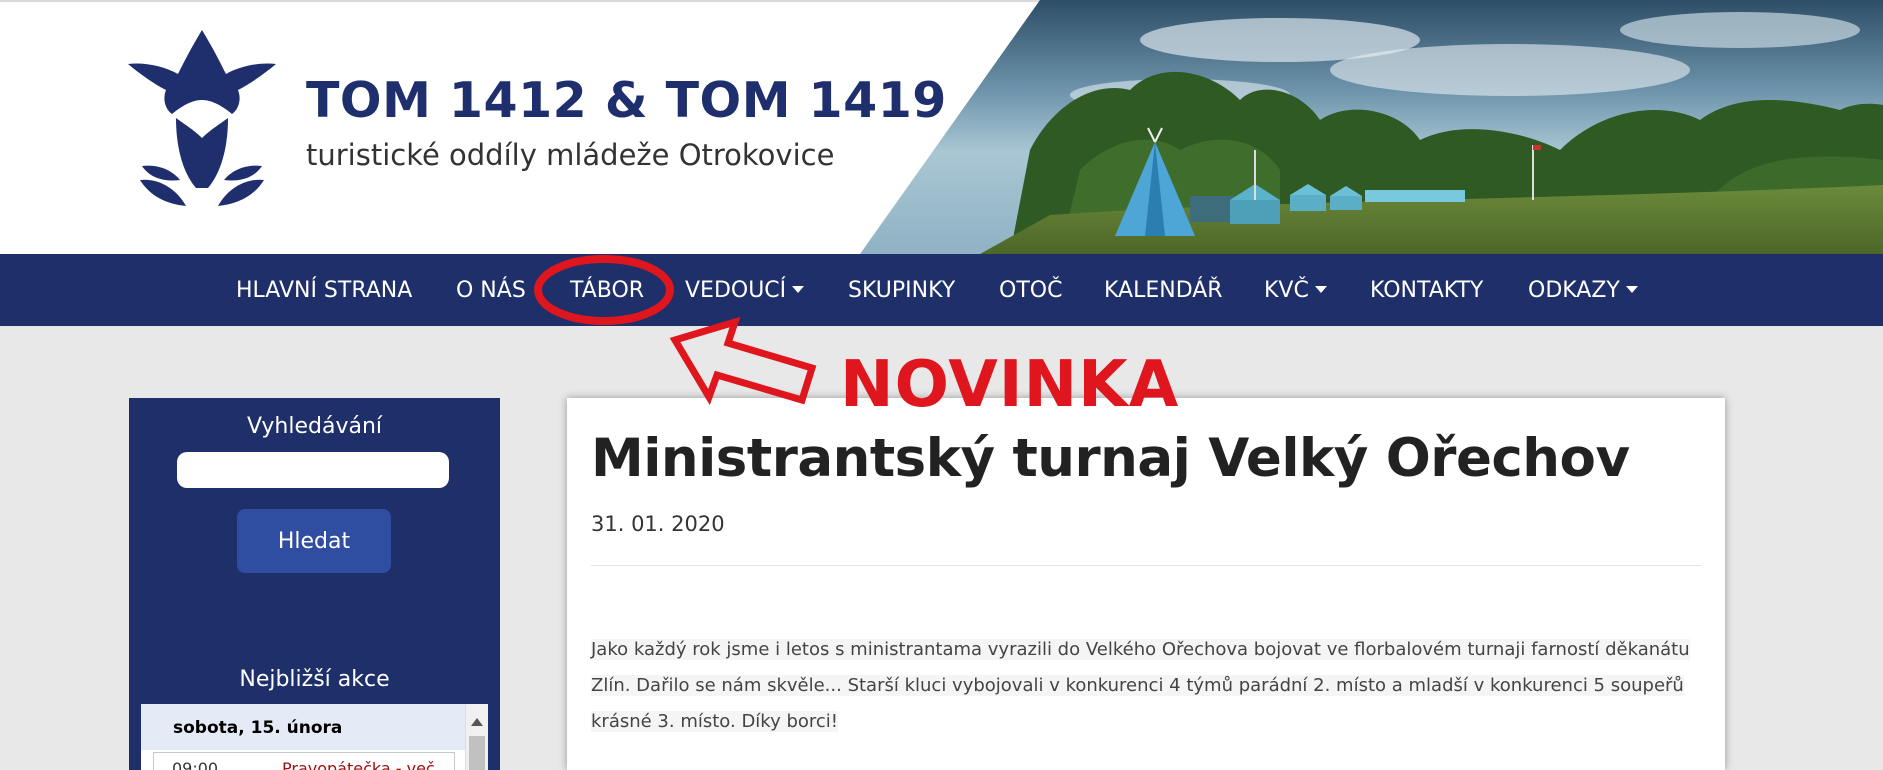 Image resolution: width=1883 pixels, height=770 pixels. Describe the element at coordinates (477, 753) in the screenshot. I see `scroll-thumb` at that location.